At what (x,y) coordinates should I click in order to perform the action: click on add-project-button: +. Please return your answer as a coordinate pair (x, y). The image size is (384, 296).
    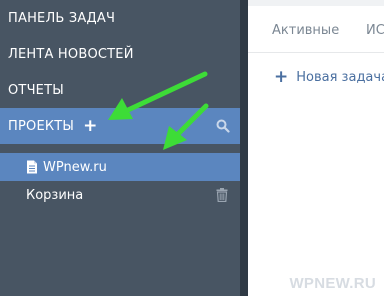
    Looking at the image, I should click on (90, 126).